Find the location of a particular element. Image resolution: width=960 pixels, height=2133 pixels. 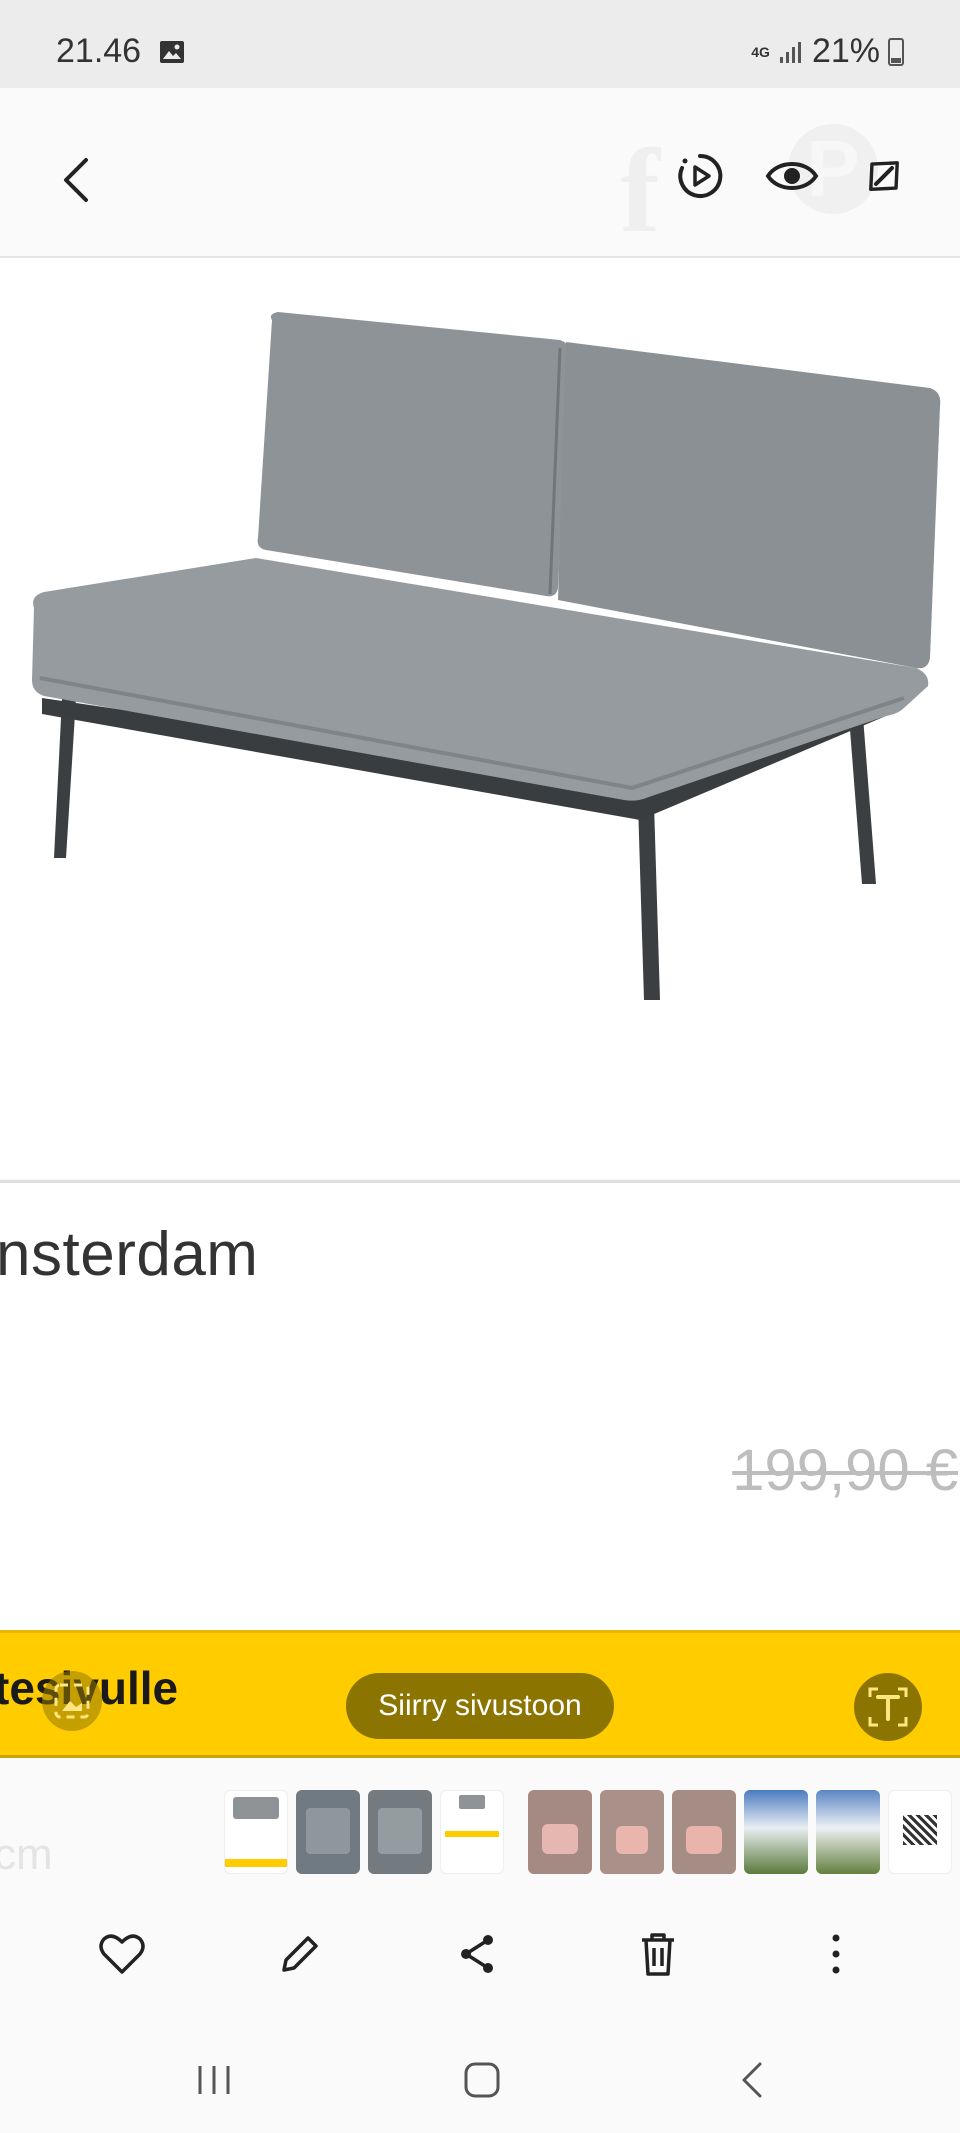

gallery-notification-icon is located at coordinates (172, 52).